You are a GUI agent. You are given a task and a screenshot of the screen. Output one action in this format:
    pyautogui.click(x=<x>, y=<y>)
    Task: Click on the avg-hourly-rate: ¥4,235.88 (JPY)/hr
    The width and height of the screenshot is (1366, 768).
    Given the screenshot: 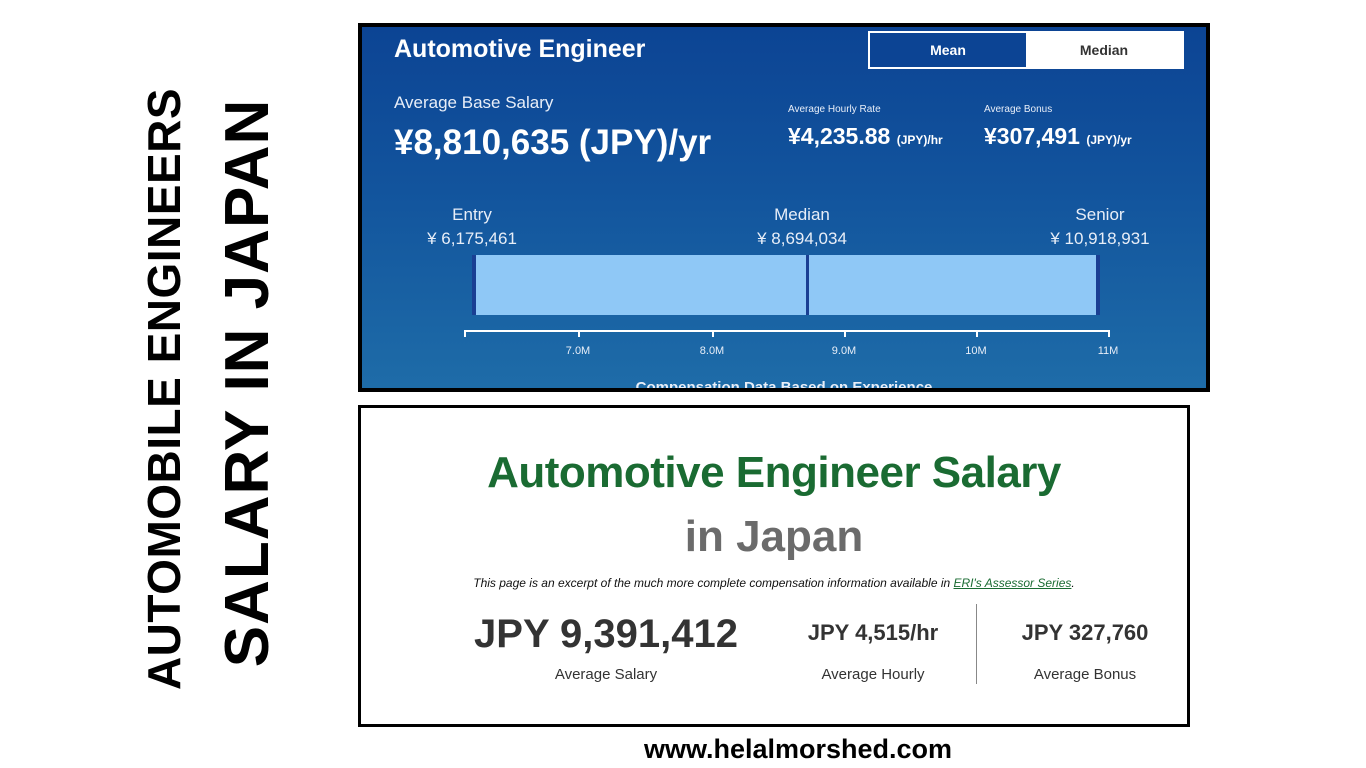 What is the action you would take?
    pyautogui.click(x=865, y=136)
    